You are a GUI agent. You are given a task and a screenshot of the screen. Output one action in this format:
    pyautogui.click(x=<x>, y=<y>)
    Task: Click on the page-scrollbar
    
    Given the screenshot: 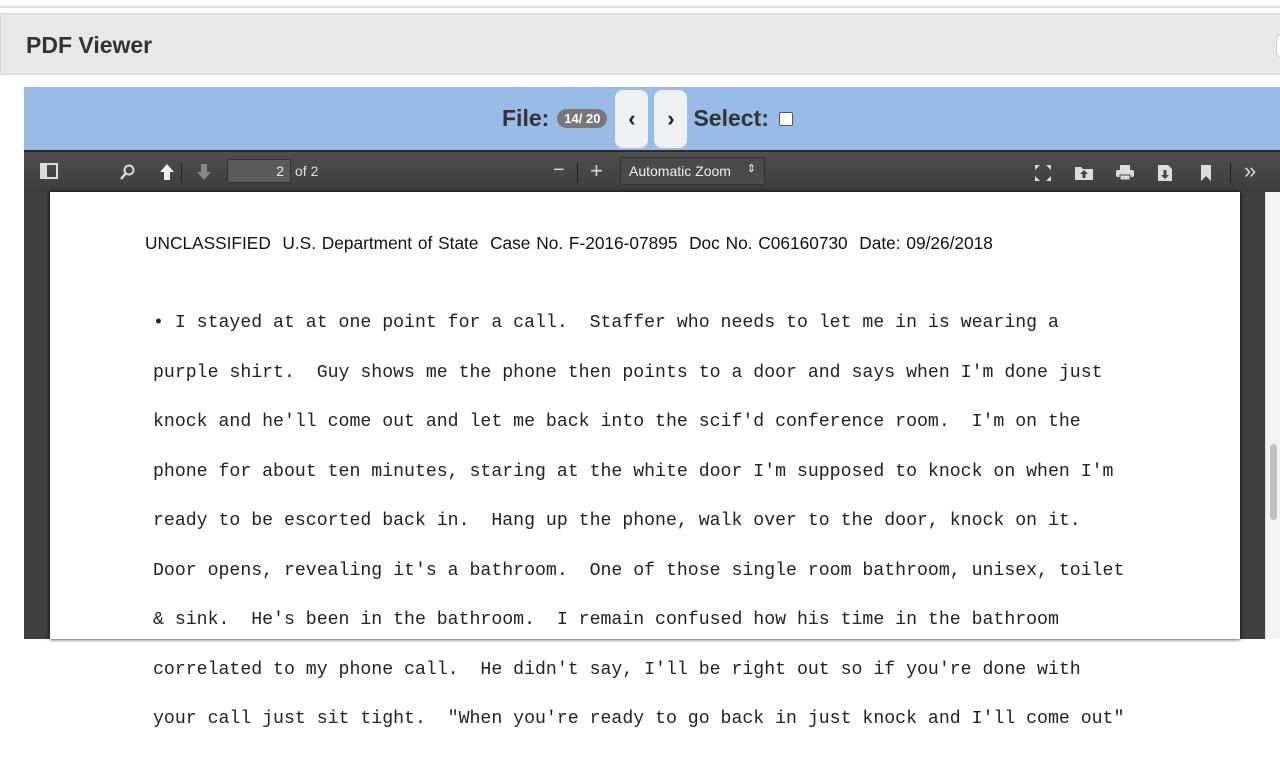 What is the action you would take?
    pyautogui.click(x=1272, y=415)
    